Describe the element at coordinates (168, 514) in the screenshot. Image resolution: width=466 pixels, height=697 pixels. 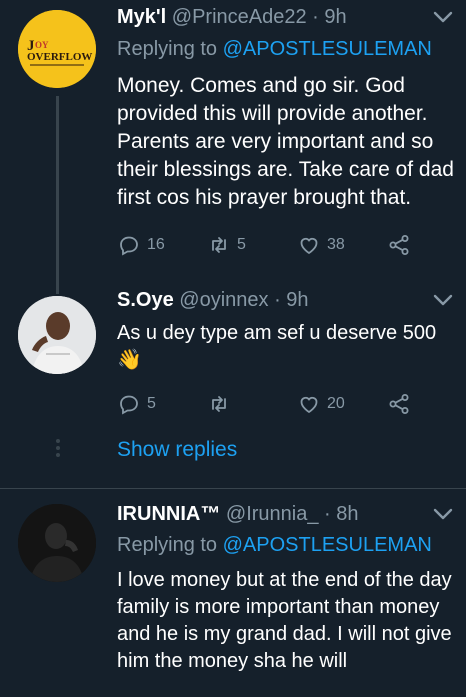
I see `display-name: IRUNNIA™` at that location.